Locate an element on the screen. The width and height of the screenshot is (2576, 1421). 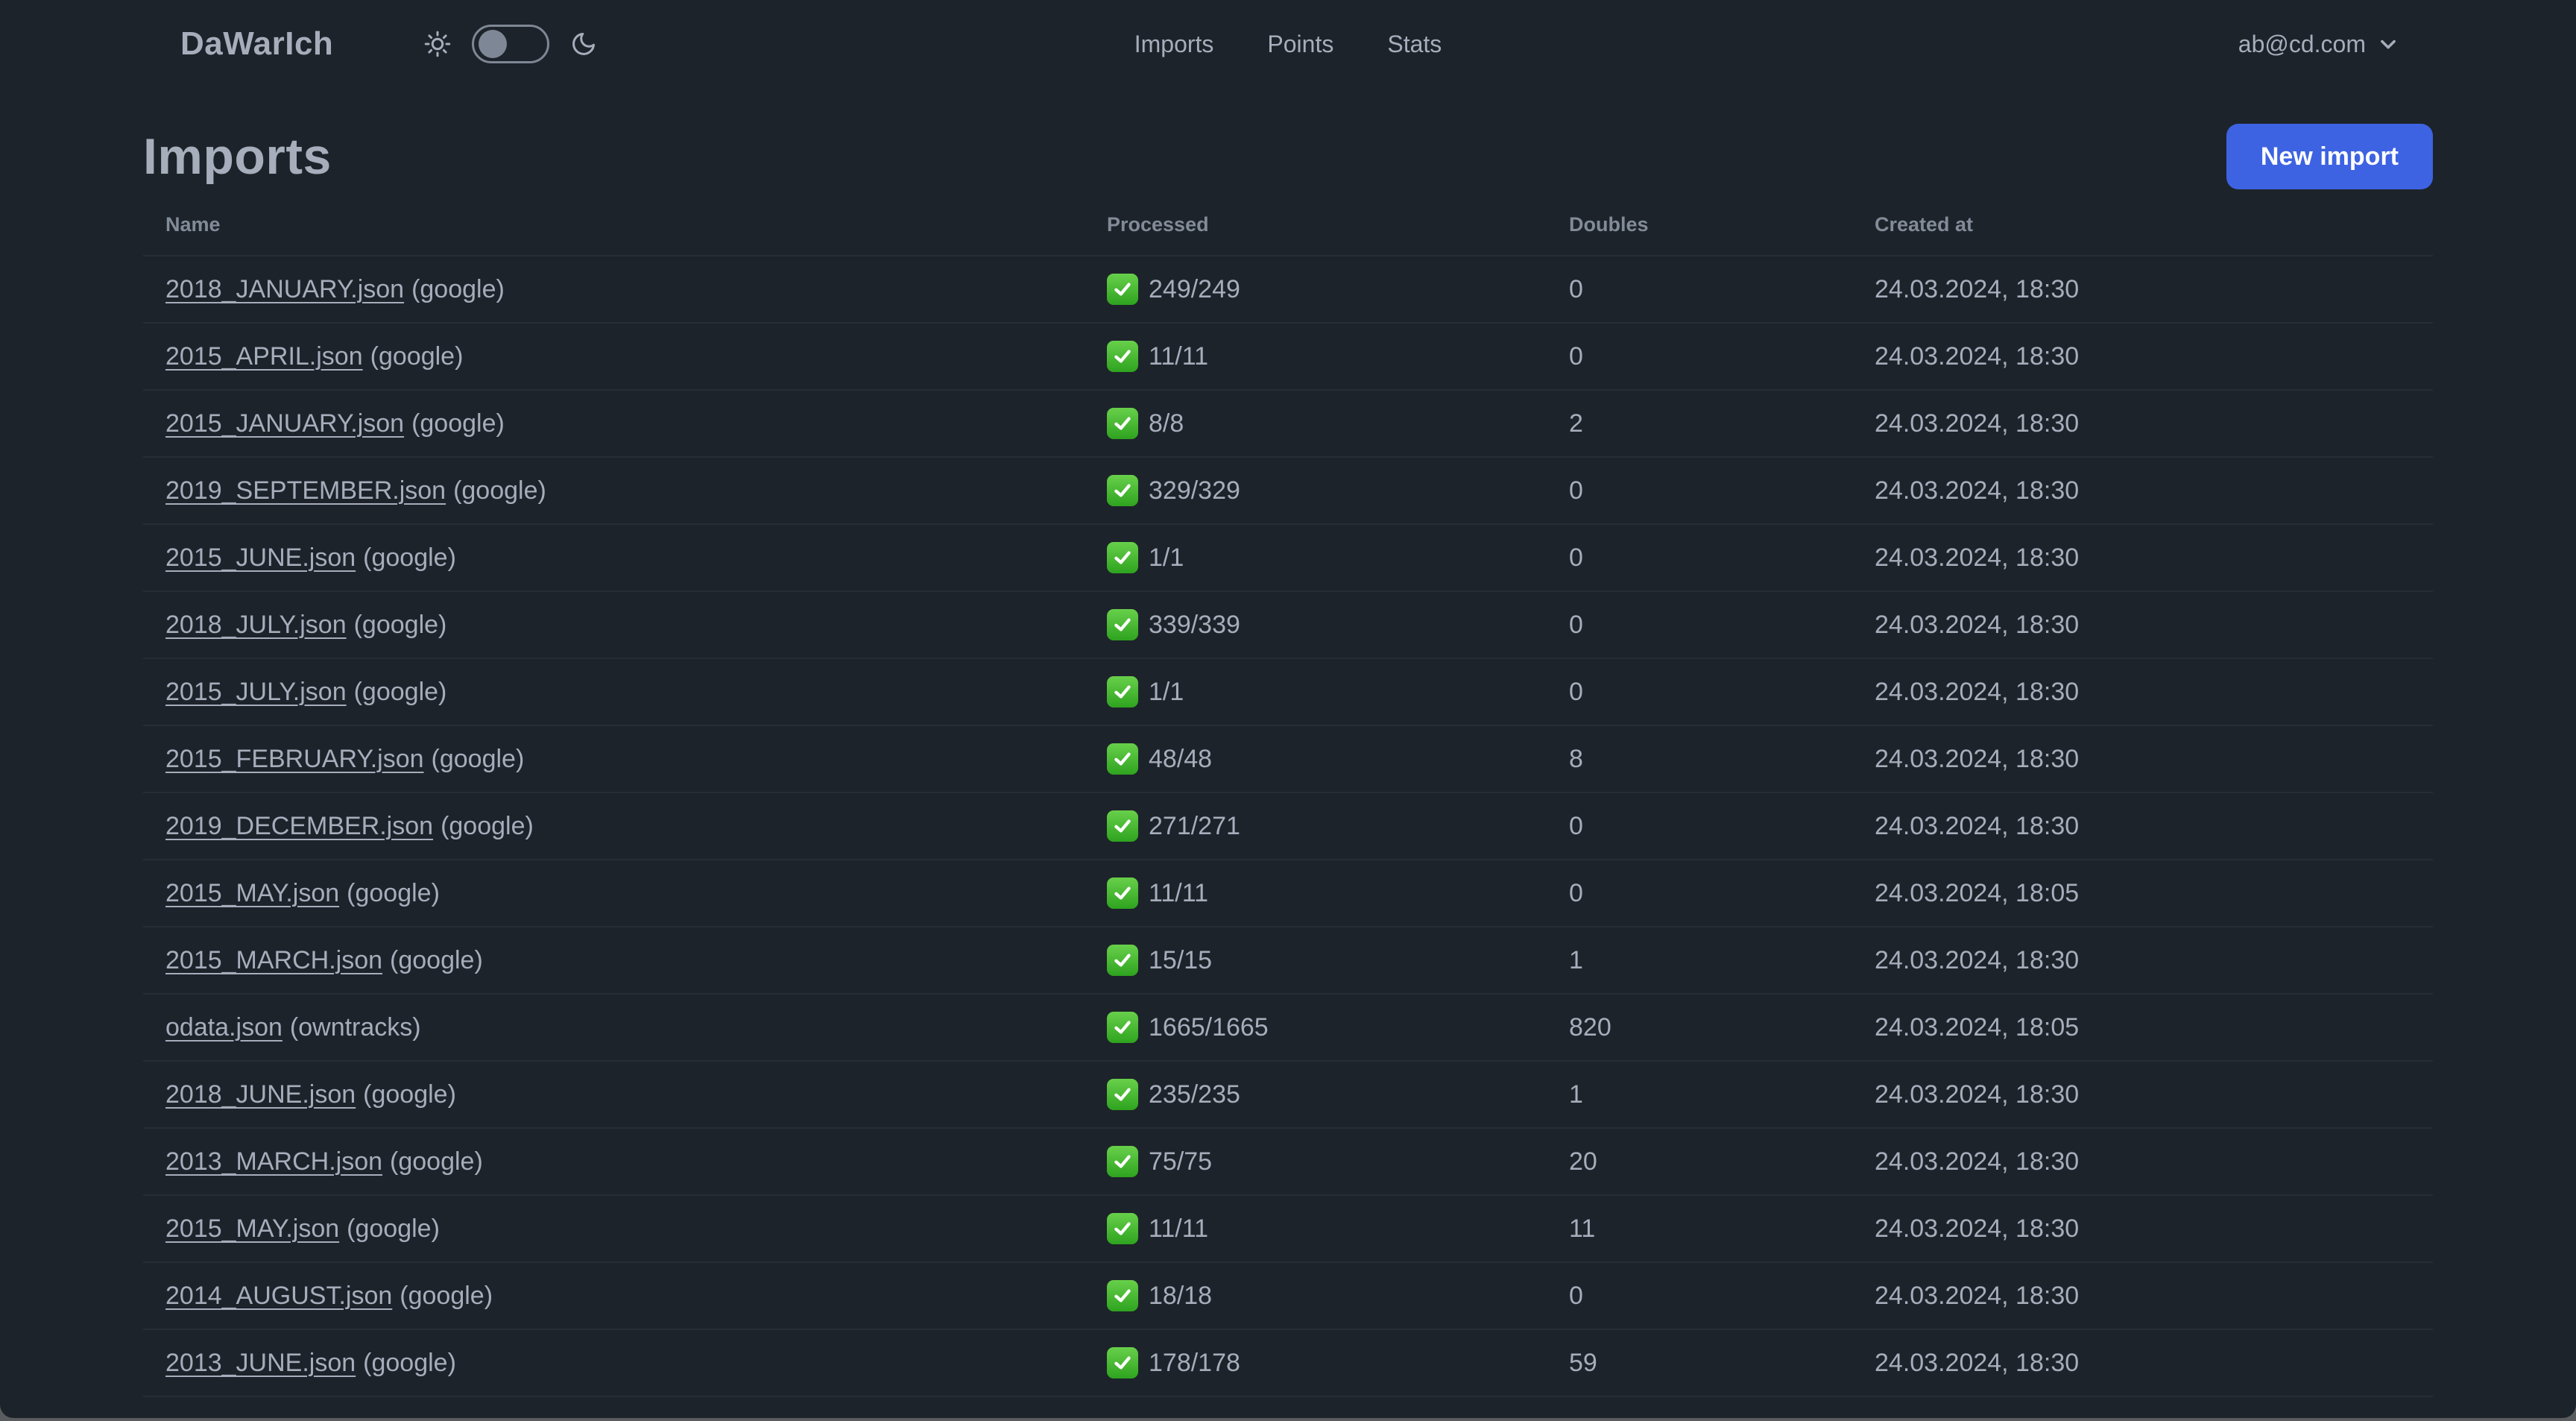
processed-cell: 271/271 is located at coordinates (1338, 826).